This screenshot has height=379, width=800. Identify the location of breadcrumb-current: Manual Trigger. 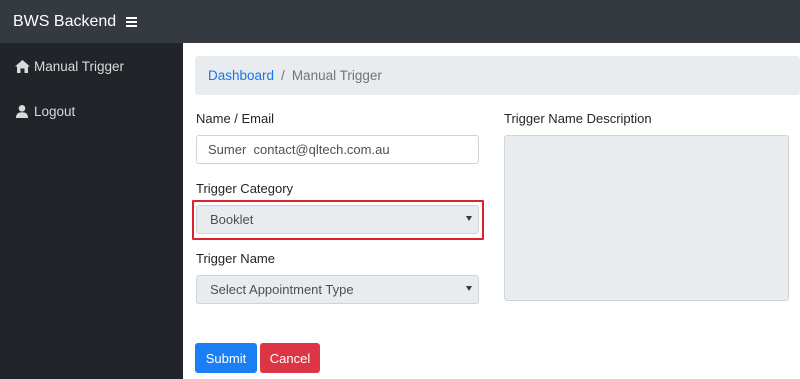
(336, 75).